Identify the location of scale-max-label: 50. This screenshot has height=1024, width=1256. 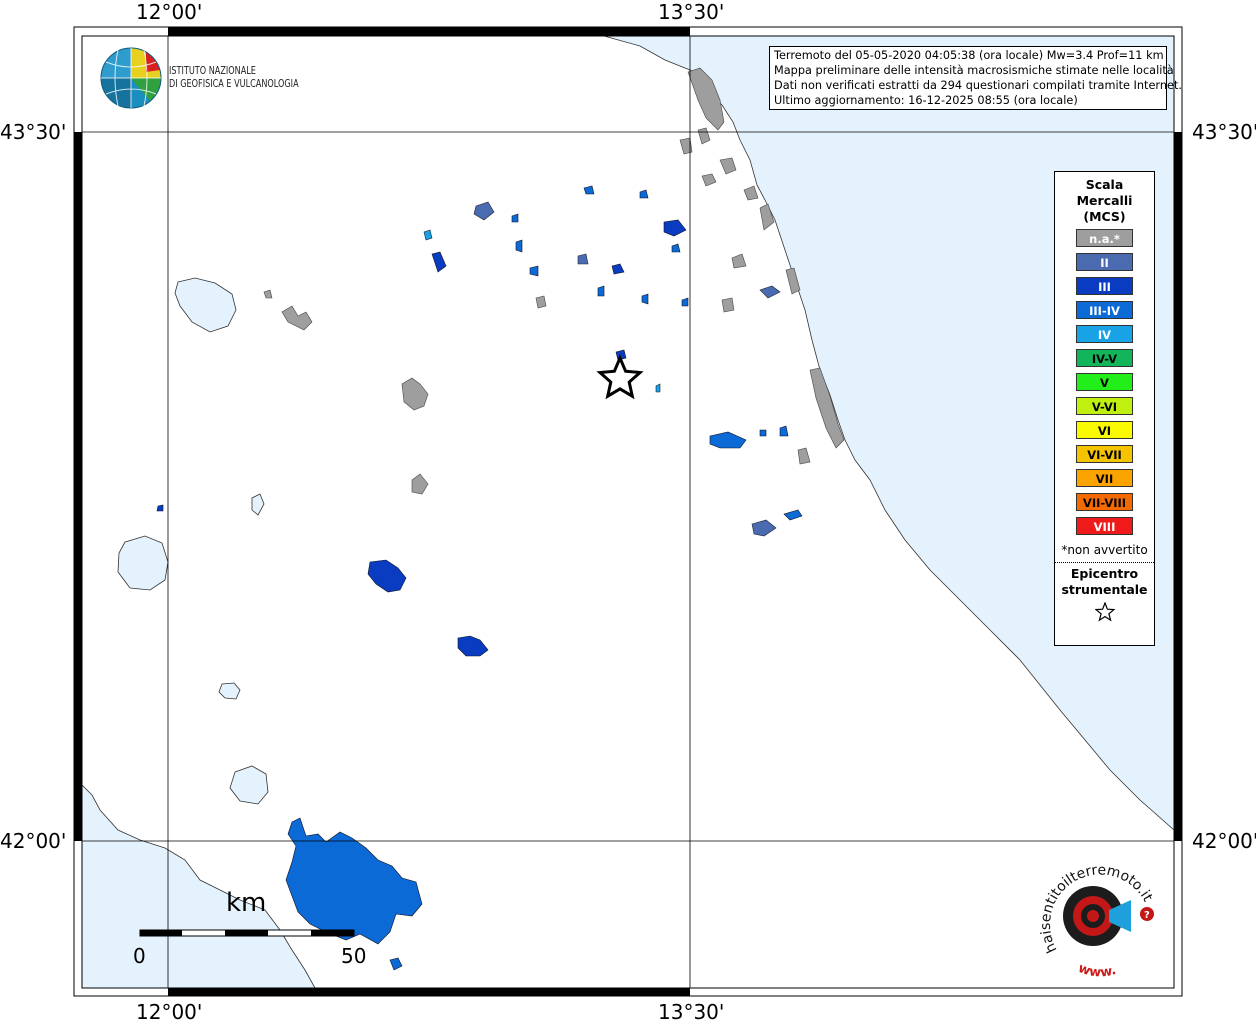
(354, 956).